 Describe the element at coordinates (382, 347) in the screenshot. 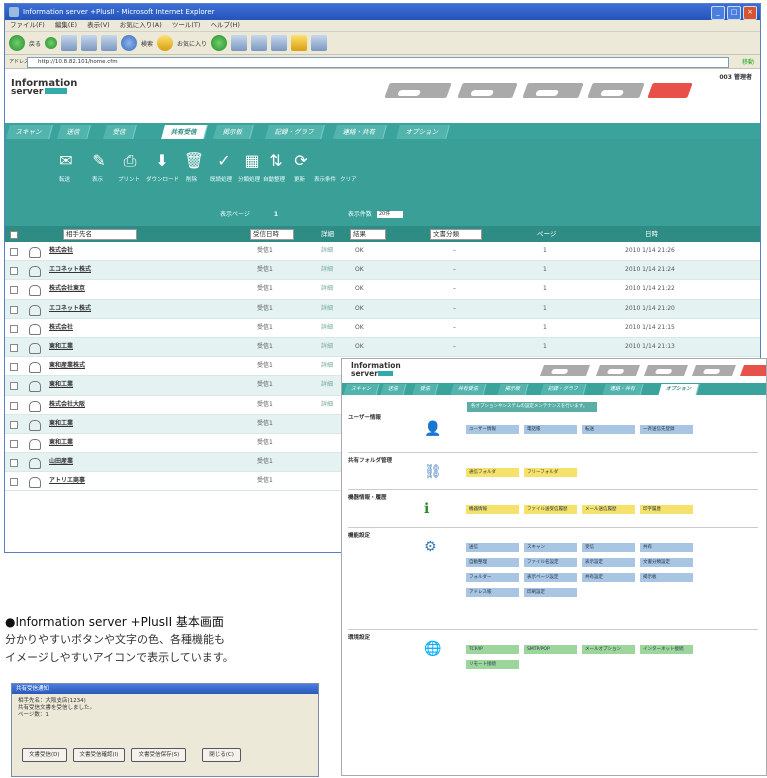

I see `table-row: 東和工業 受信1 詳細 OK – 1 2010 1/14 21:13` at that location.